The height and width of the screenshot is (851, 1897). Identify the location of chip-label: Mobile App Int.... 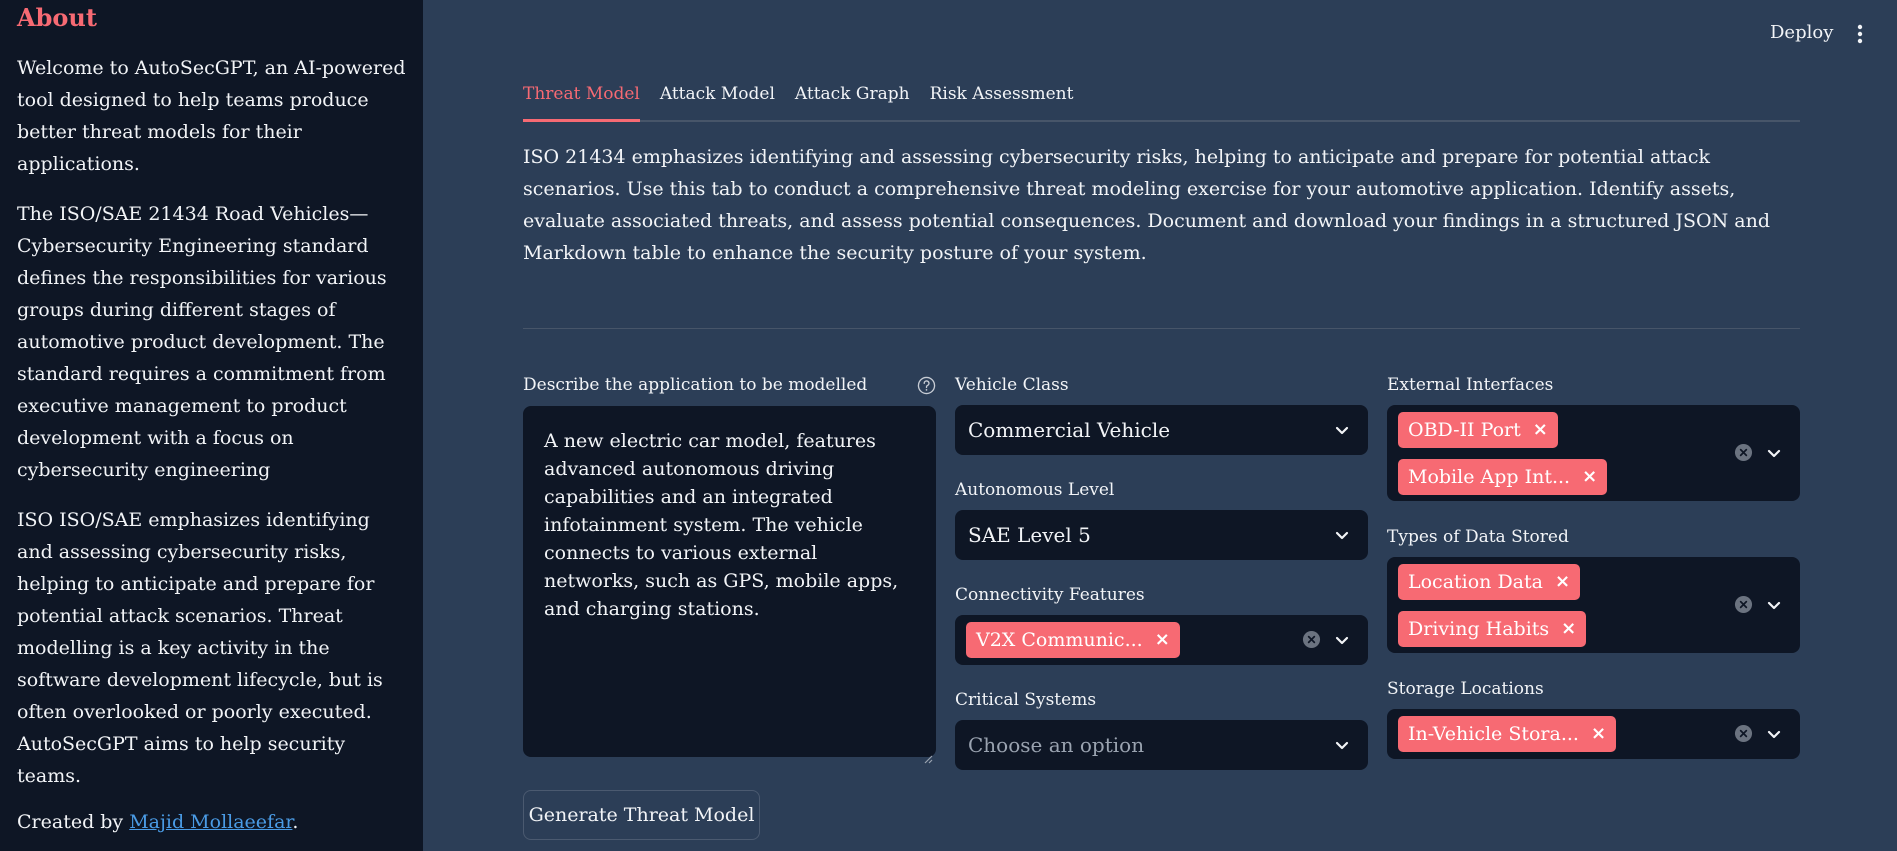
(1489, 477).